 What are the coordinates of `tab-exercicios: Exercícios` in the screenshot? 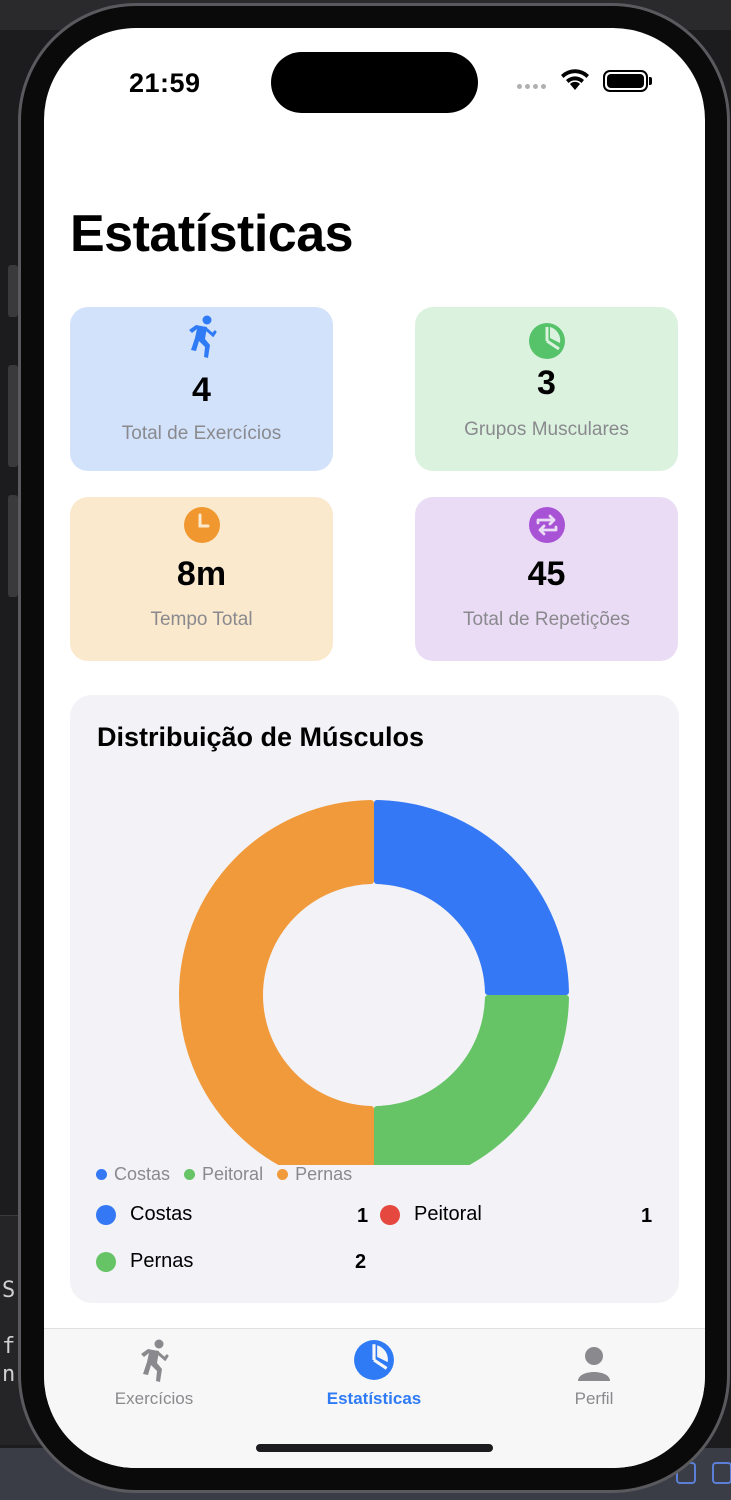 It's located at (154, 1379).